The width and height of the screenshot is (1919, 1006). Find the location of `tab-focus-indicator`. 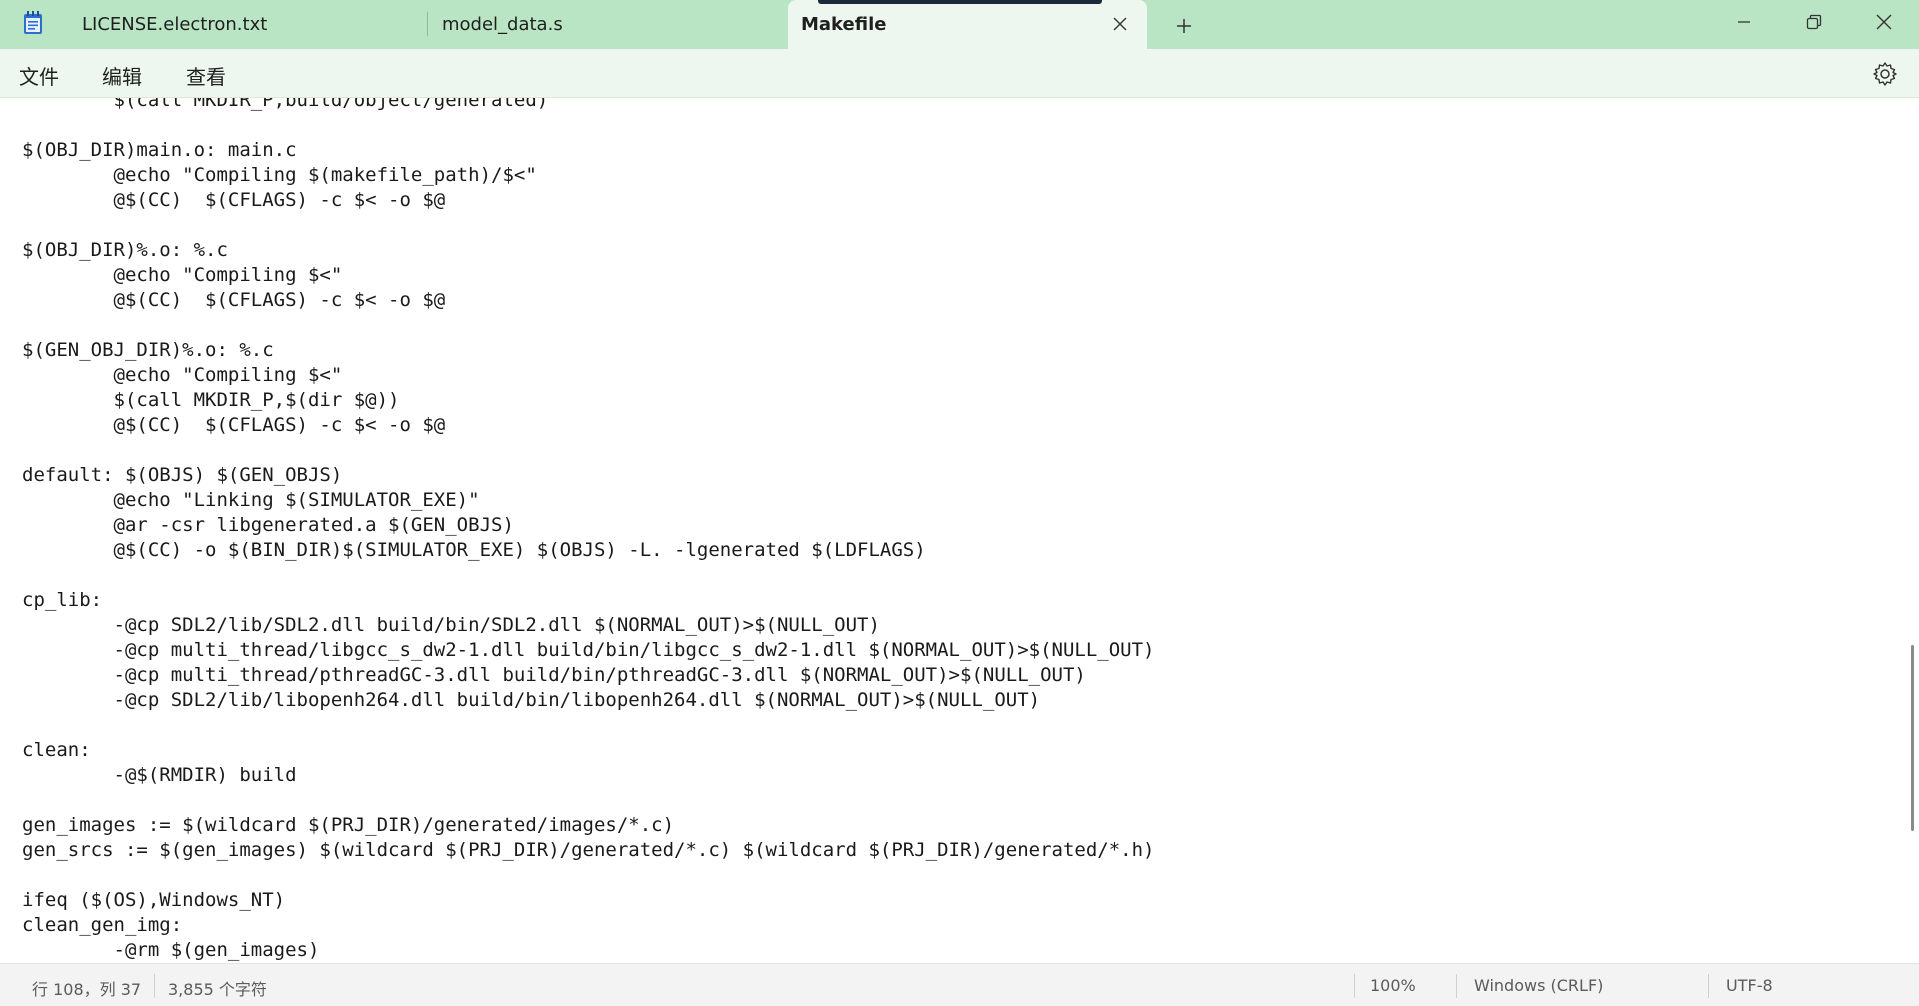

tab-focus-indicator is located at coordinates (960, 2).